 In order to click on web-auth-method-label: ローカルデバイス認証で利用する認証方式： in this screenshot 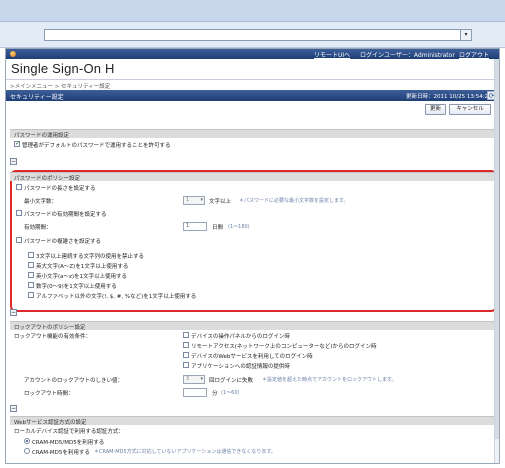, I will do `click(69, 432)`.